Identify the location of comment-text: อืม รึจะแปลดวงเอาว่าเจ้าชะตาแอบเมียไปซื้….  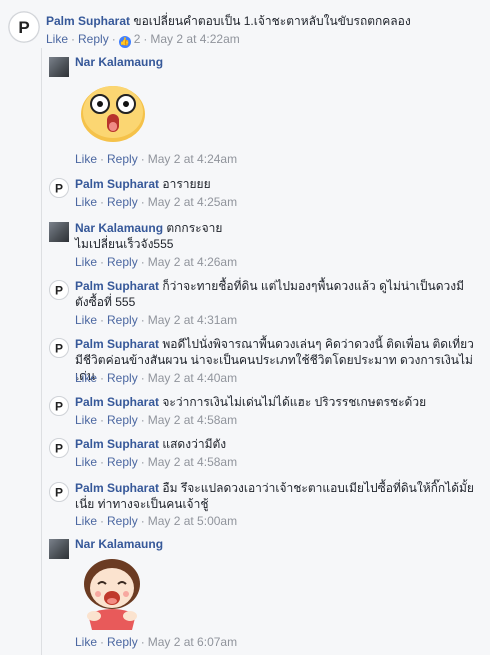
(318, 488).